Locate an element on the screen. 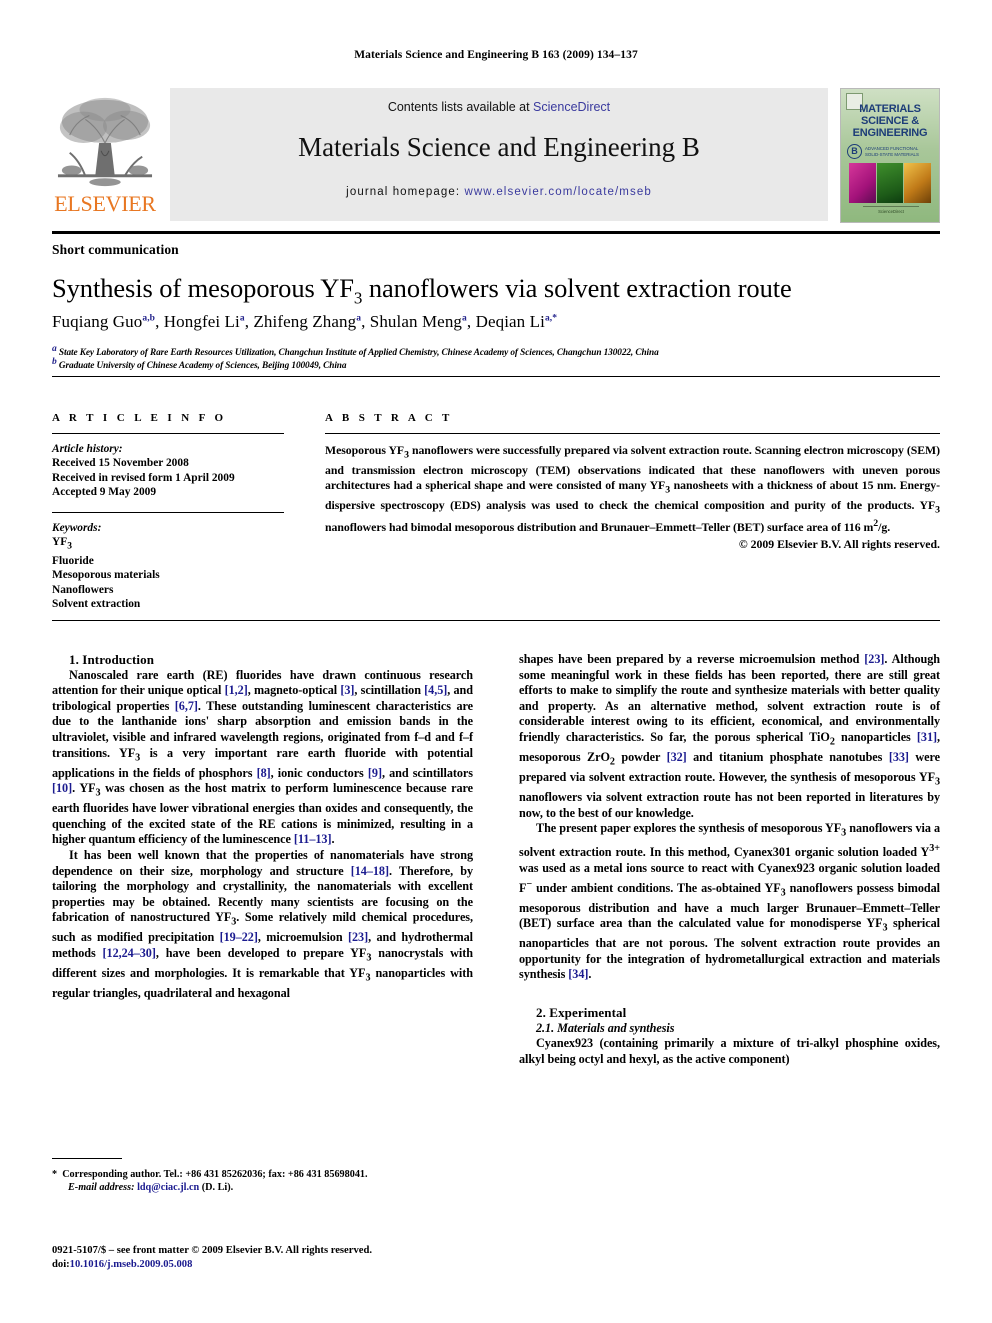 This screenshot has width=992, height=1323. author-name: Shulan Meng is located at coordinates (416, 321).